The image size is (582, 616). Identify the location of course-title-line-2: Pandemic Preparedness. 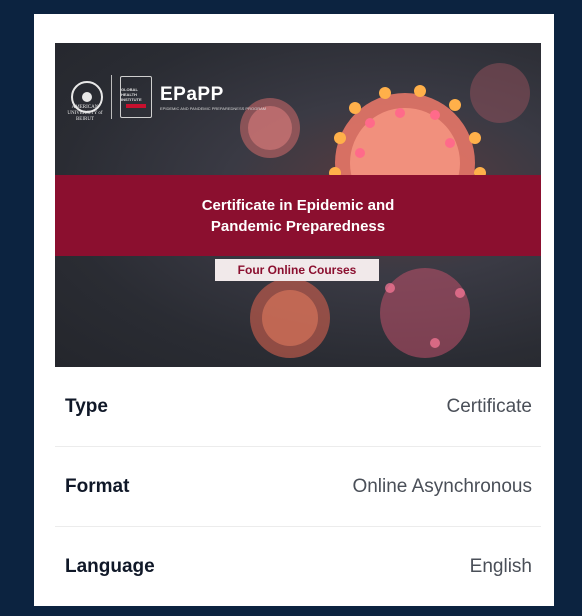
(298, 226).